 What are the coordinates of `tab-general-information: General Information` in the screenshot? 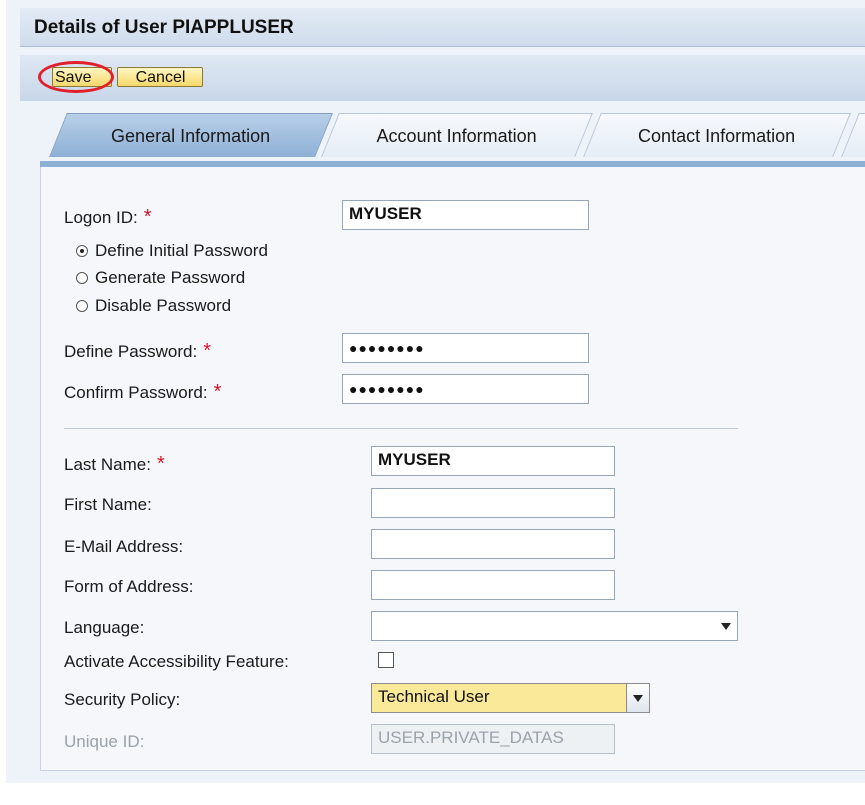 It's located at (191, 135).